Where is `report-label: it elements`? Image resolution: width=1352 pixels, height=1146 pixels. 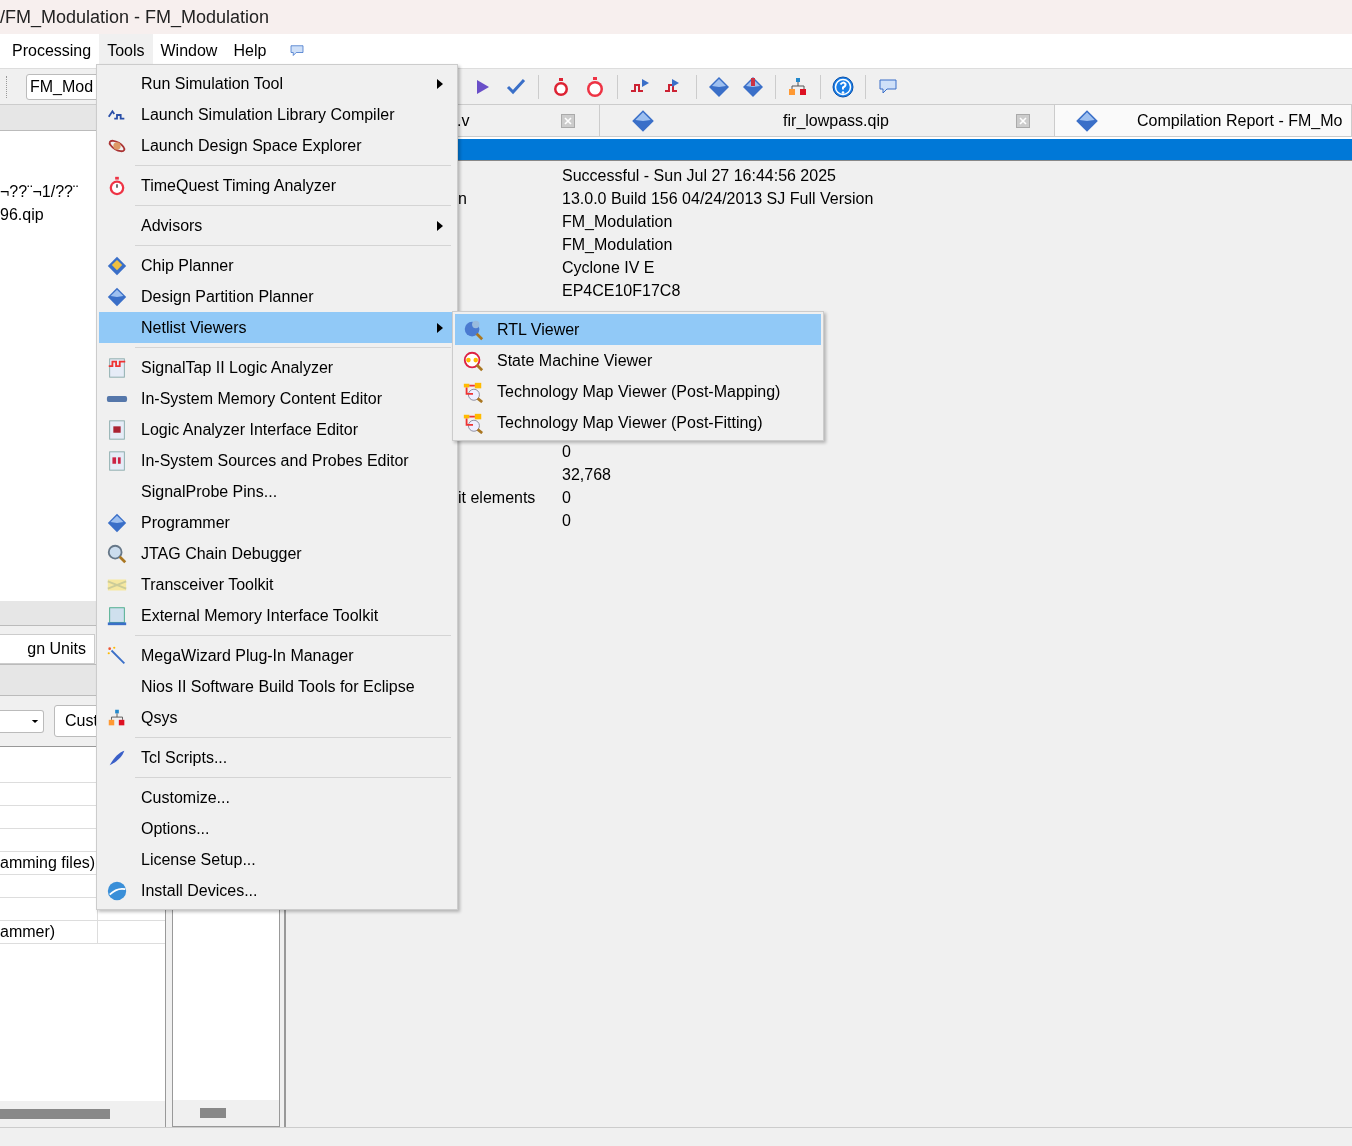 report-label: it elements is located at coordinates (497, 497).